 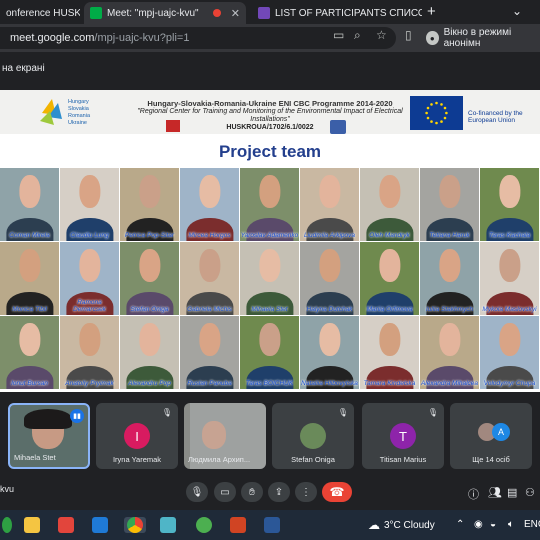 What do you see at coordinates (460, 524) in the screenshot?
I see `chevron-up-icon: ⌃` at bounding box center [460, 524].